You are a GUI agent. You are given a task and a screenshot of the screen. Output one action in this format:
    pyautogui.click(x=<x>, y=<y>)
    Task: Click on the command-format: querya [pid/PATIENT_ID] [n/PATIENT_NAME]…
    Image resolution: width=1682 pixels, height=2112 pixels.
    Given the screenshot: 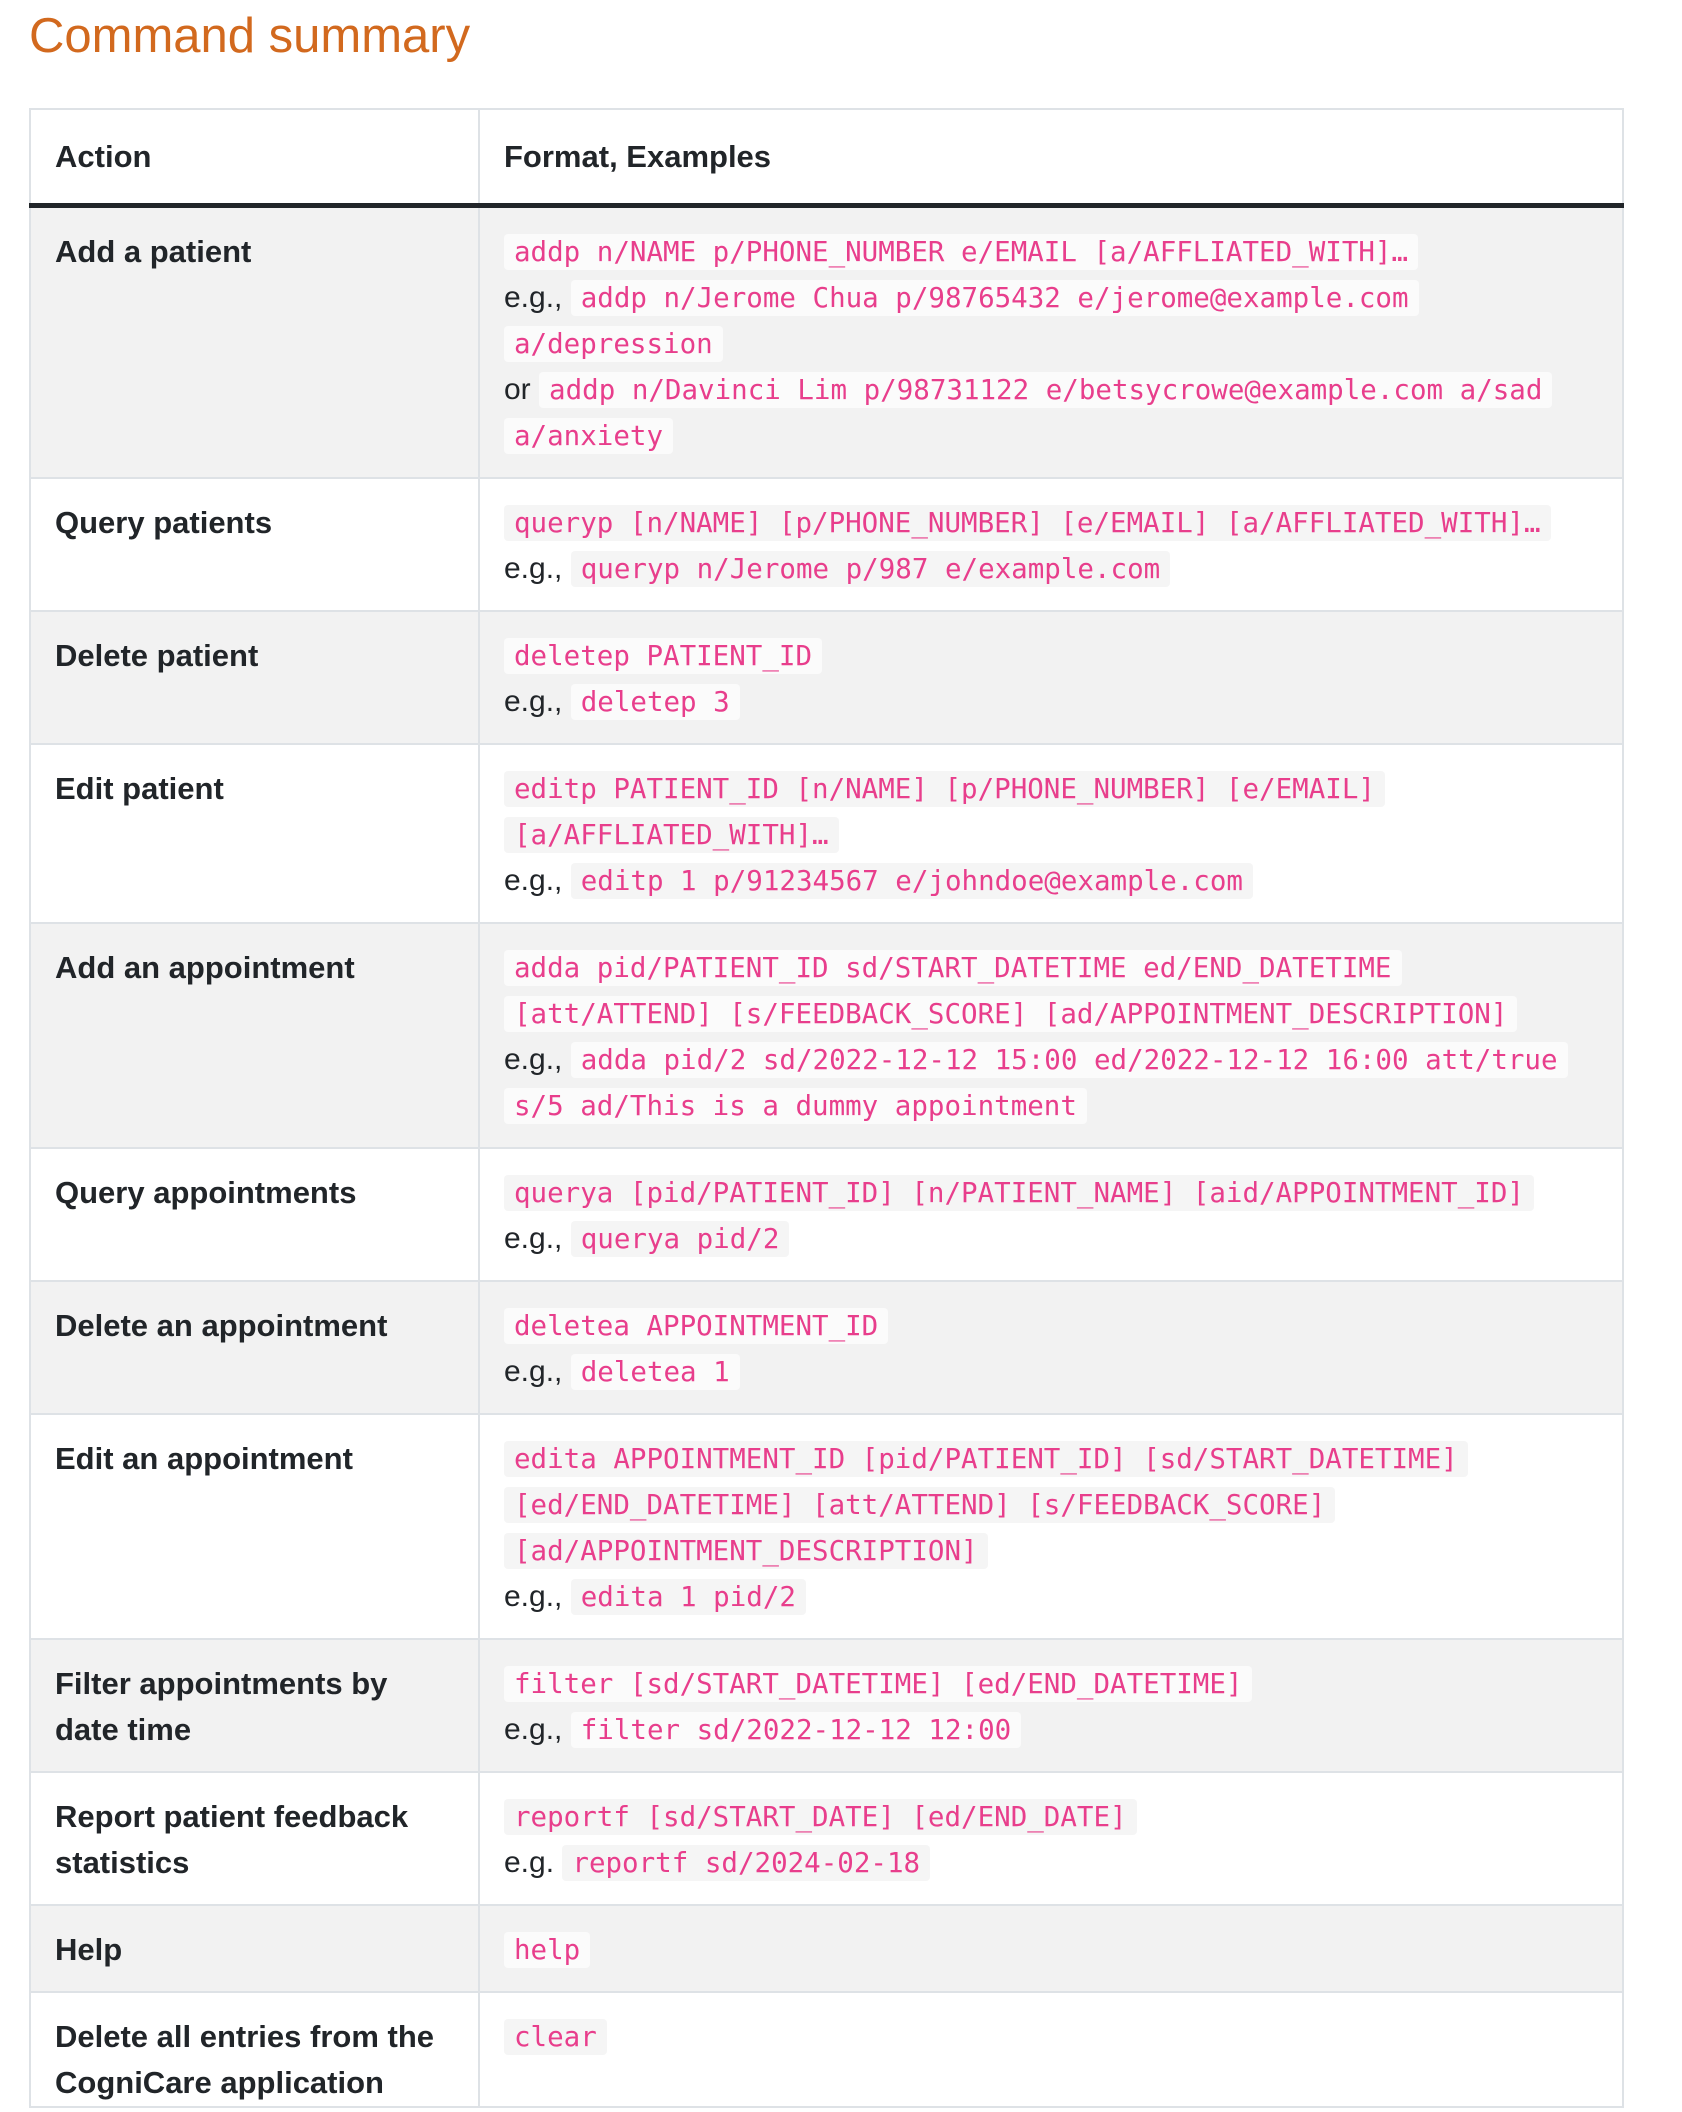 What is the action you would take?
    pyautogui.click(x=1019, y=1193)
    